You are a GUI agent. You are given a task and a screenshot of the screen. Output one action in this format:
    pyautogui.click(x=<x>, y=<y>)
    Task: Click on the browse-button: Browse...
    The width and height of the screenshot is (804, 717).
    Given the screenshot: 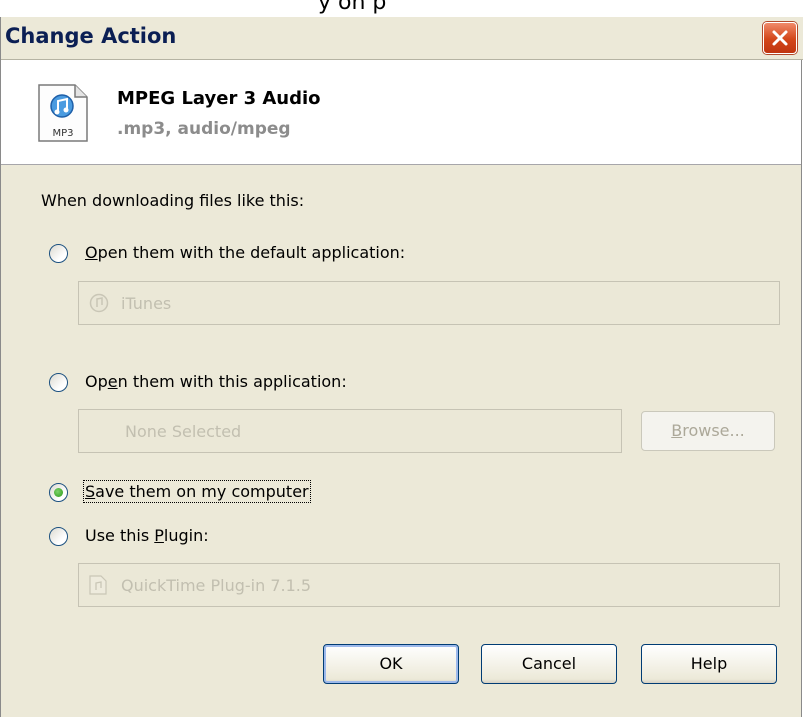 What is the action you would take?
    pyautogui.click(x=708, y=431)
    